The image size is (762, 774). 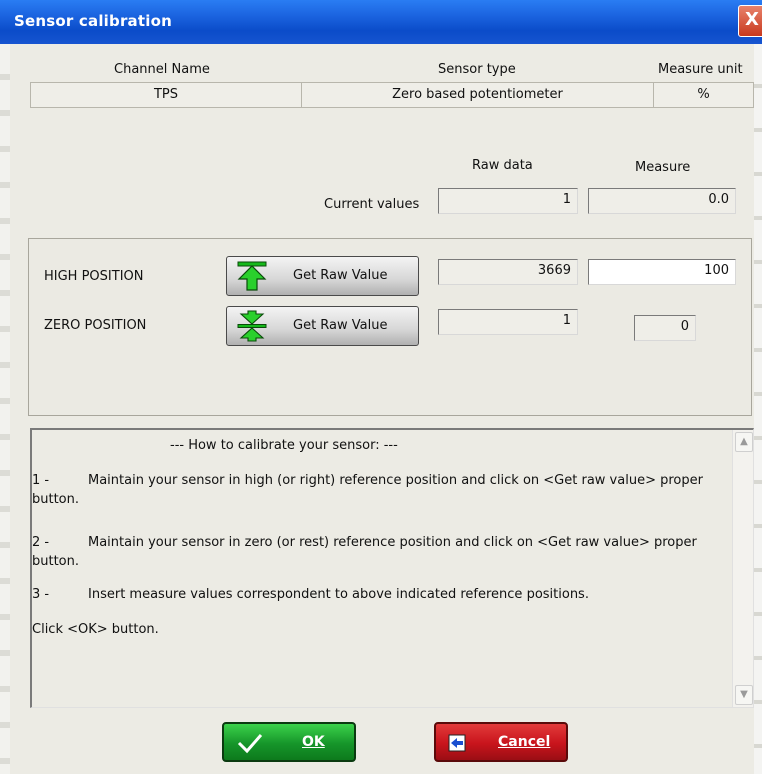 I want to click on step-2-number: 2 -, so click(x=41, y=542).